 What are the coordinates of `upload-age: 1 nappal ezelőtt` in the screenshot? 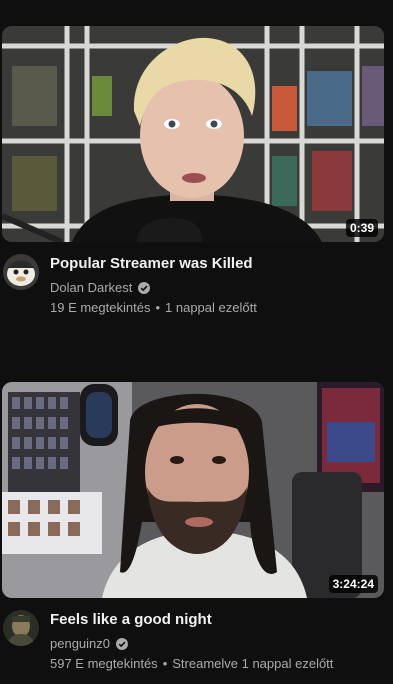 It's located at (211, 307).